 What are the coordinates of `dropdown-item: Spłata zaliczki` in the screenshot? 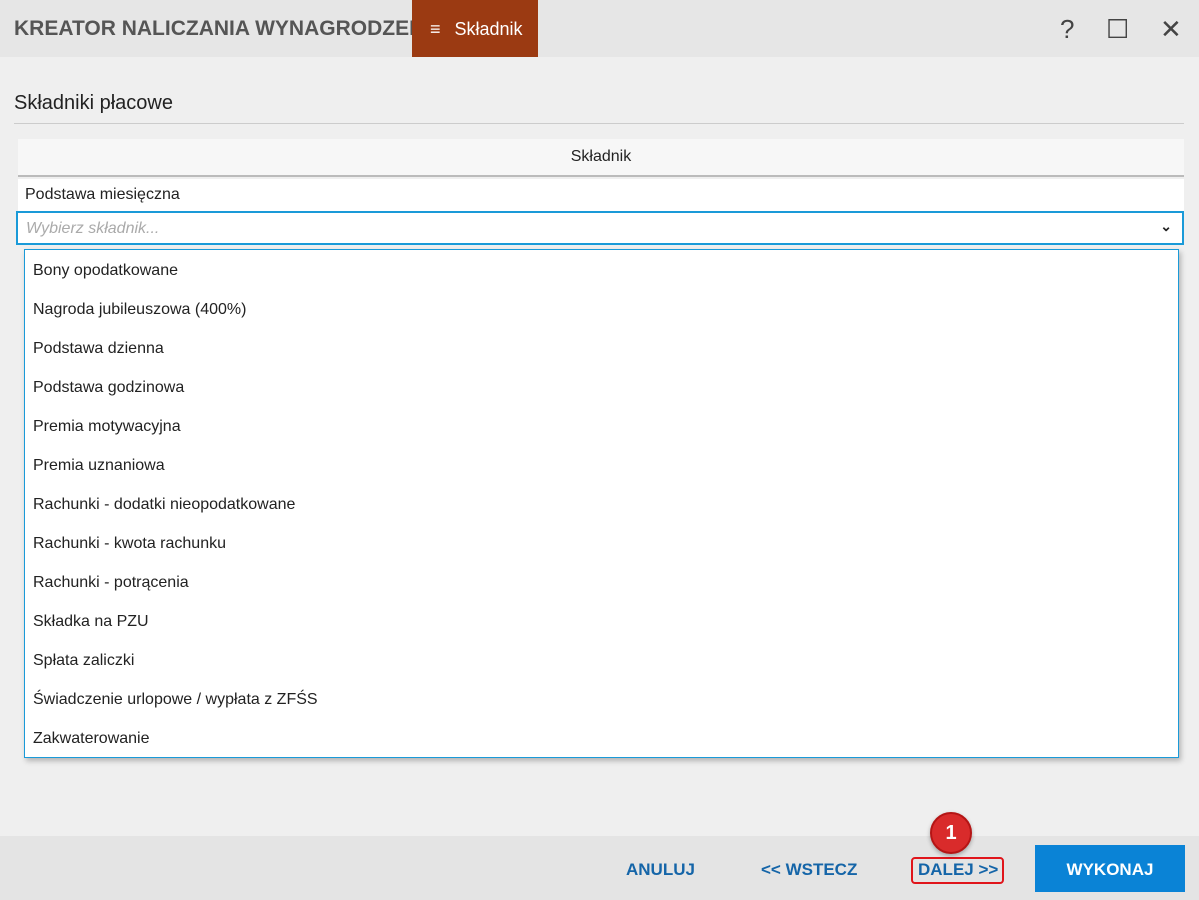 It's located at (601, 661).